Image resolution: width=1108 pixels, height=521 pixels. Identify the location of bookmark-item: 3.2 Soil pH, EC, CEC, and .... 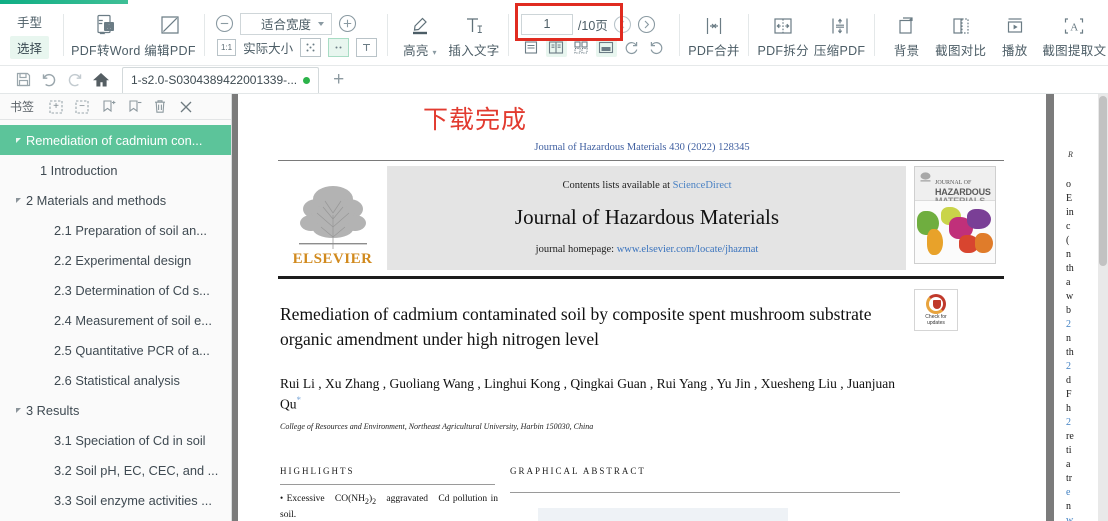
(115, 470).